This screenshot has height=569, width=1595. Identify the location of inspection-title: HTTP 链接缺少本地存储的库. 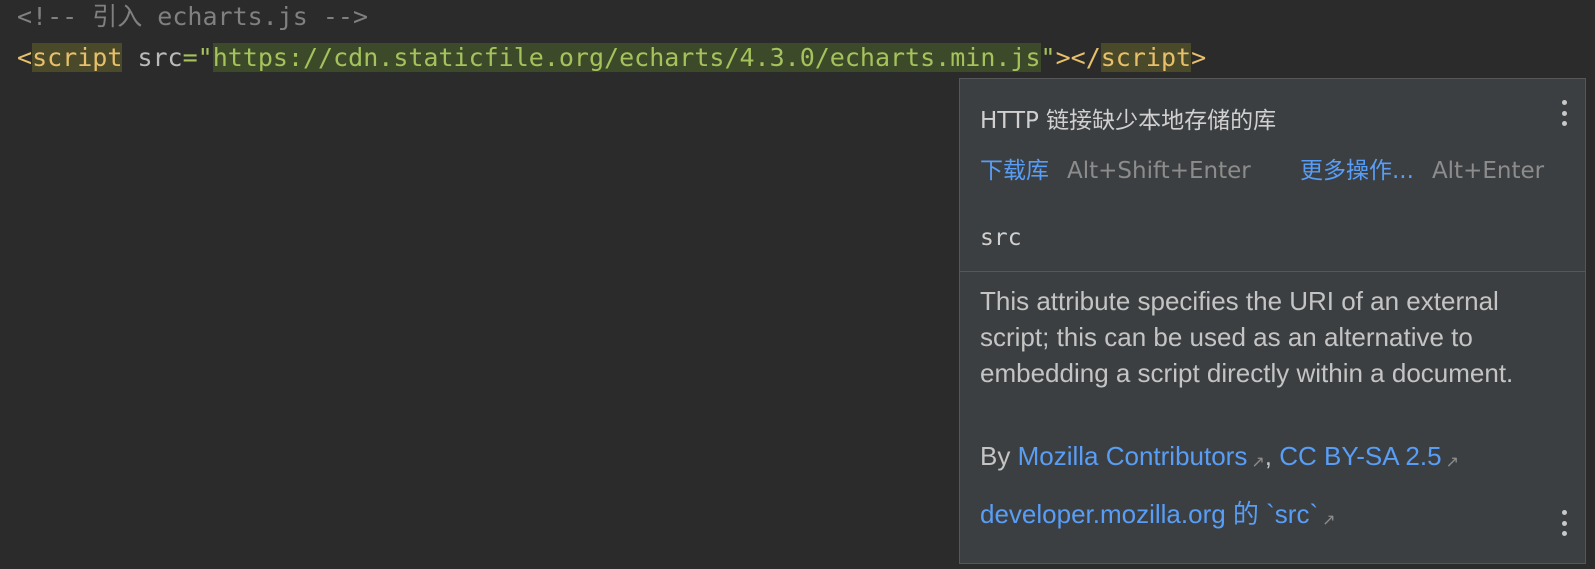
(1128, 121).